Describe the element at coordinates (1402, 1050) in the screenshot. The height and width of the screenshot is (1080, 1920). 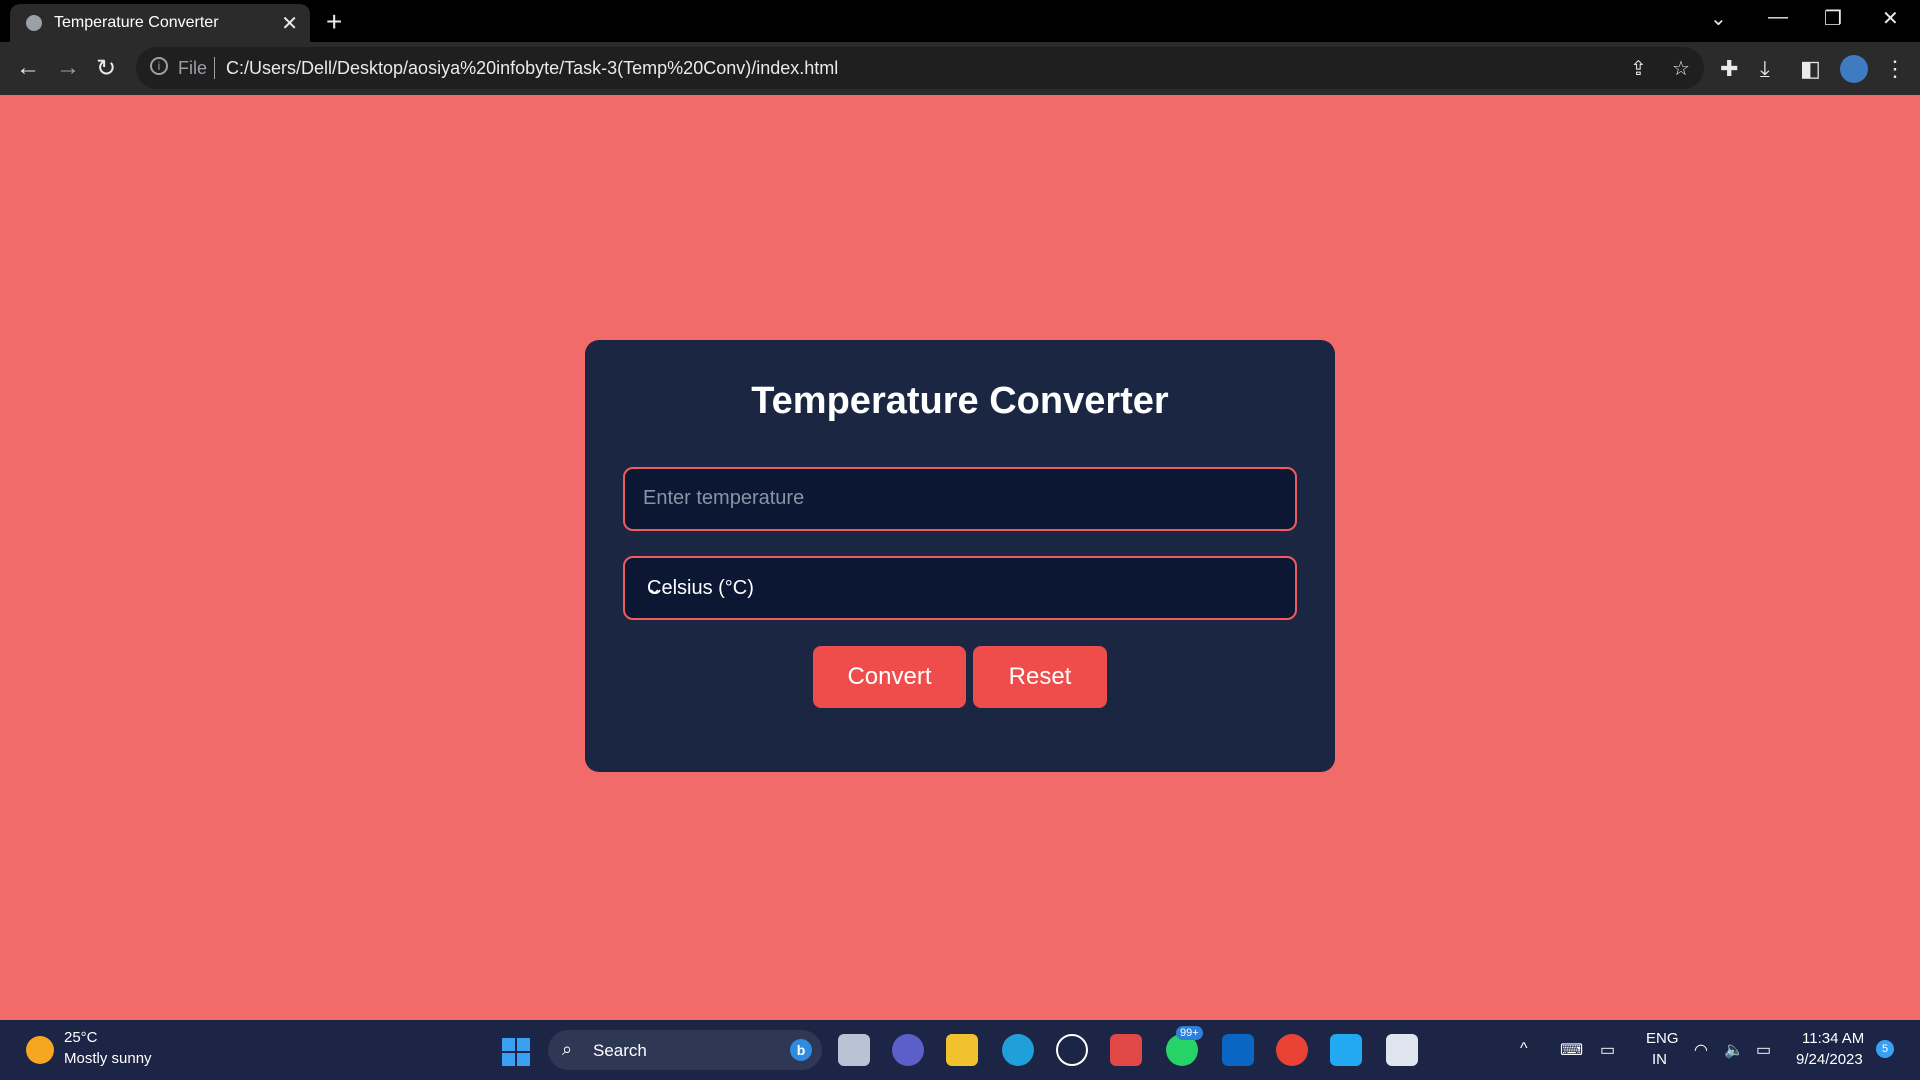
I see `remote-desktop-icon` at that location.